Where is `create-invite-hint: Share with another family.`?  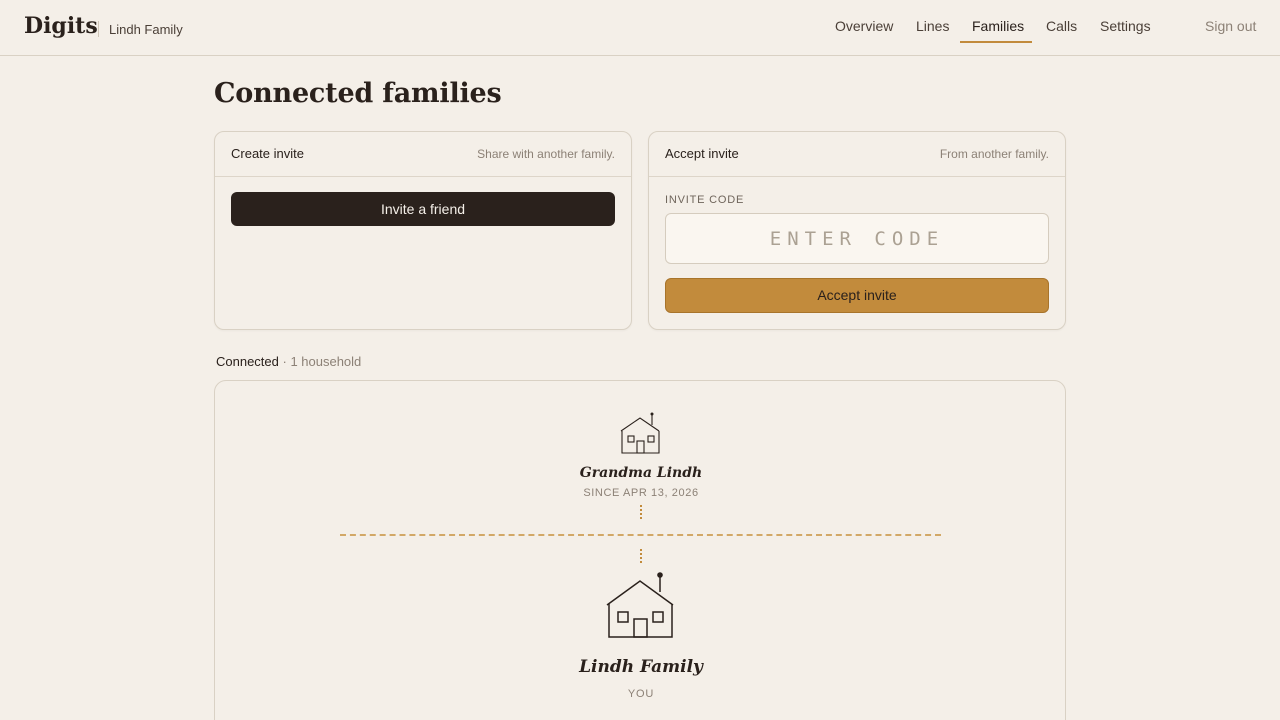 create-invite-hint: Share with another family. is located at coordinates (546, 154).